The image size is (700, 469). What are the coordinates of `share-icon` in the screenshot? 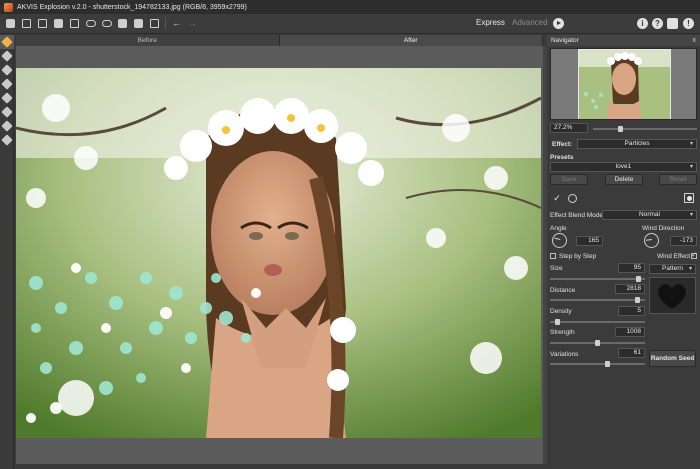 It's located at (74, 23).